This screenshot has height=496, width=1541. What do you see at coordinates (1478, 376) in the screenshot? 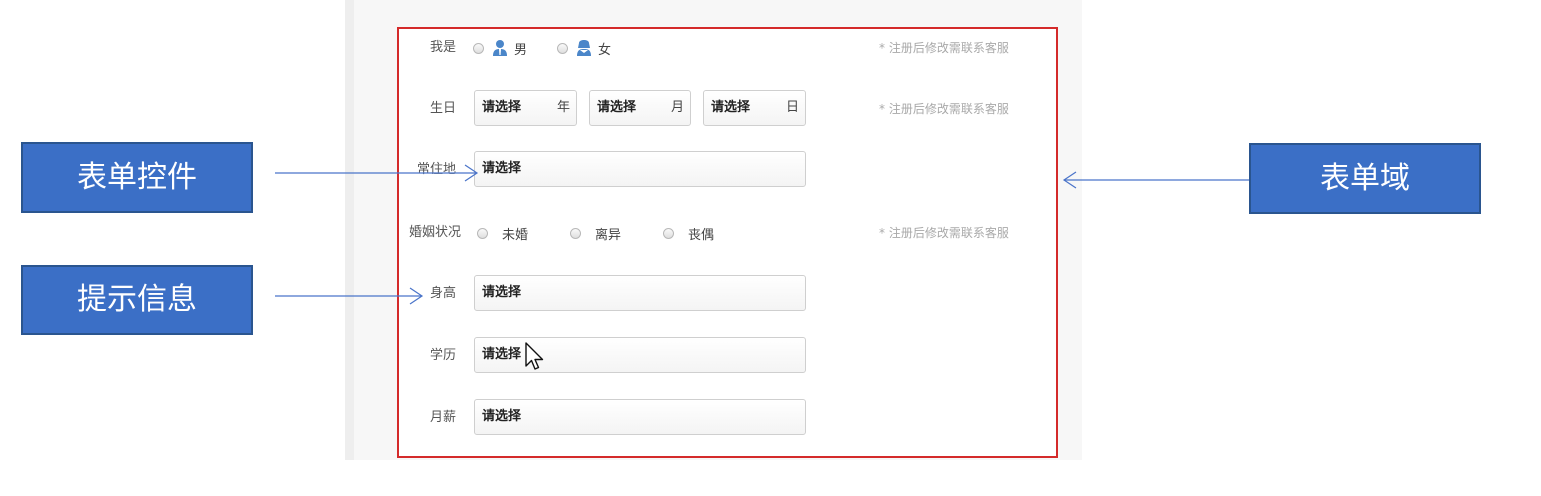
I see `watermark-shape` at bounding box center [1478, 376].